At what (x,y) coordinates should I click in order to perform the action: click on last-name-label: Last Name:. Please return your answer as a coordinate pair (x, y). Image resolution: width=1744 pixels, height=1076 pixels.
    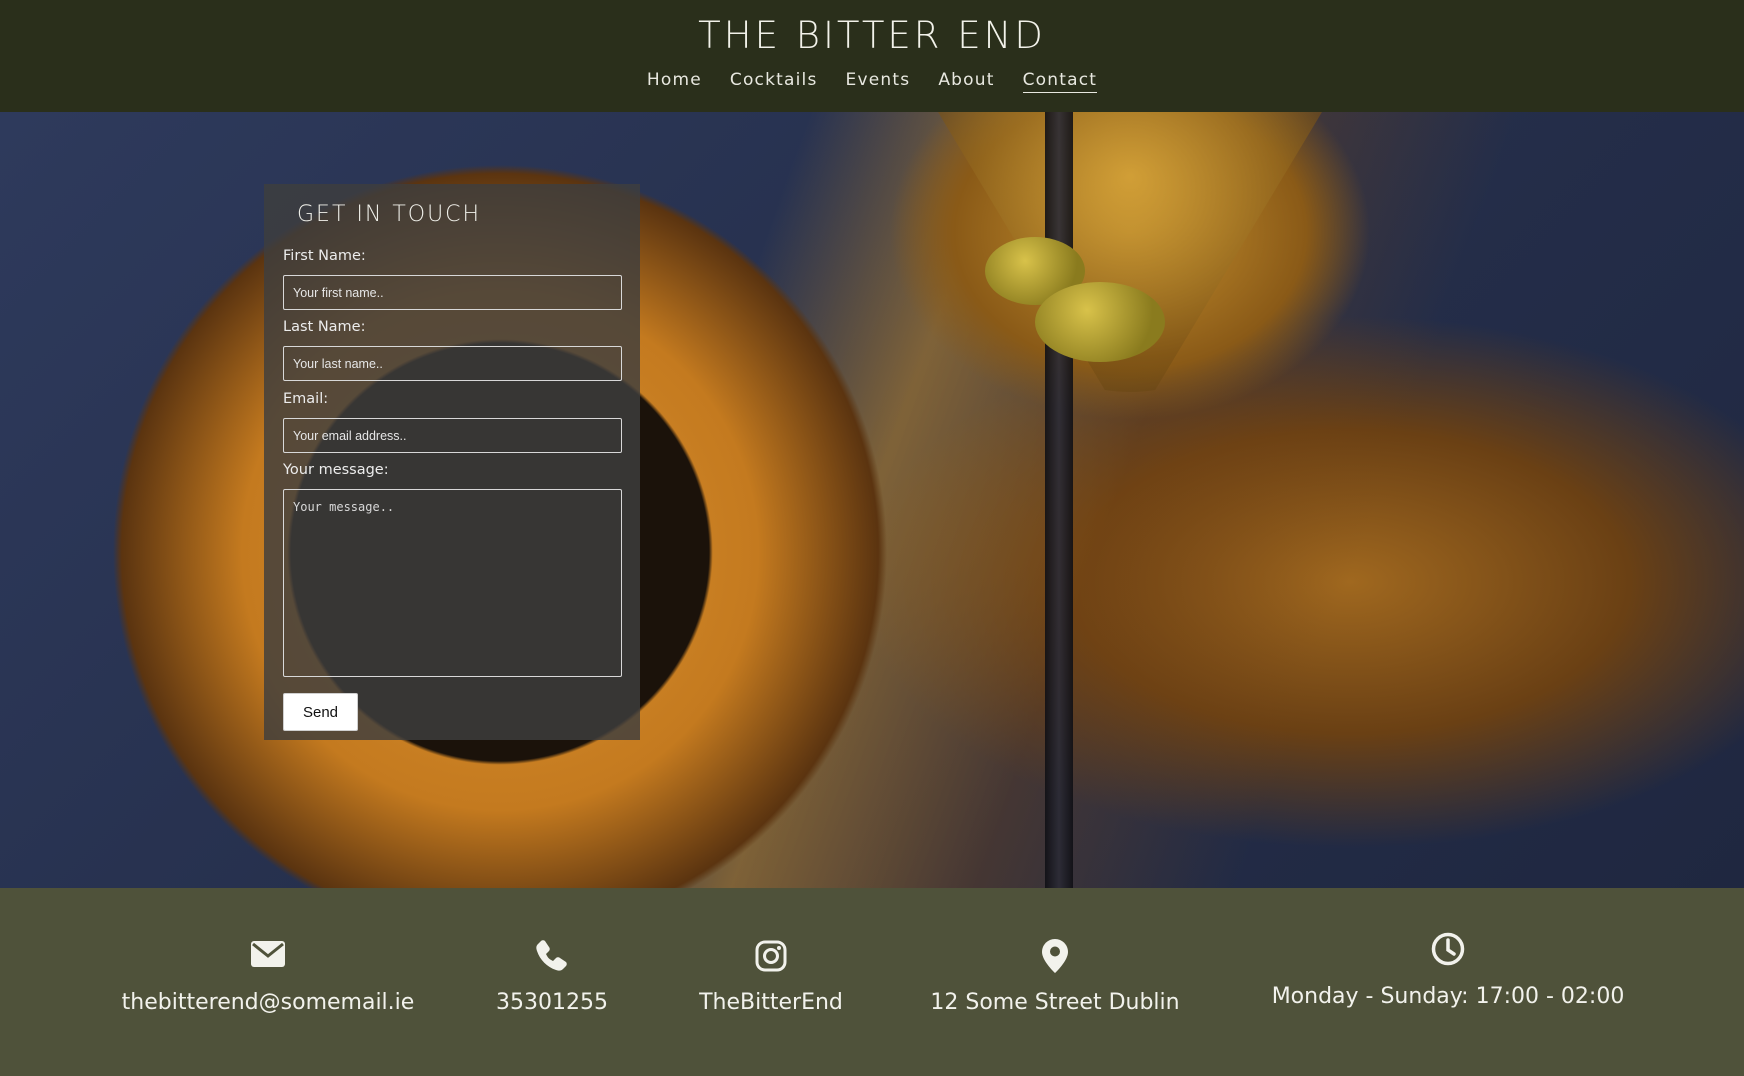
    Looking at the image, I should click on (324, 327).